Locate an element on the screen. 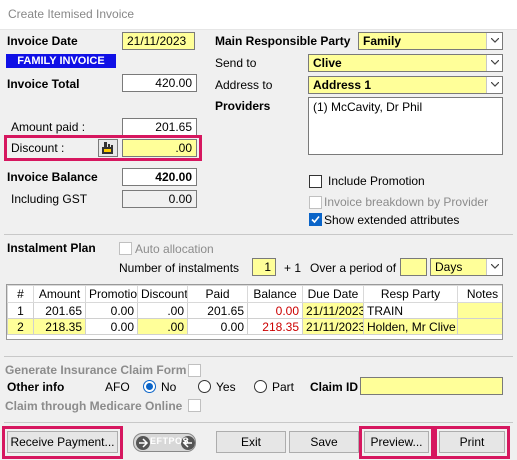  instalments-number-label: Number of instalments is located at coordinates (179, 268).